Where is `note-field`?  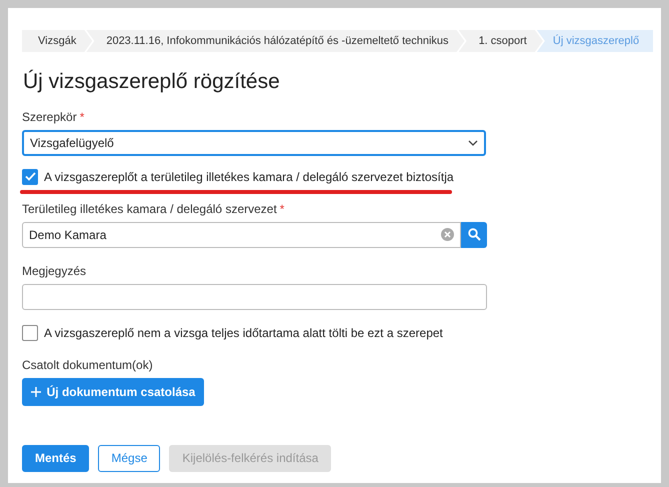 note-field is located at coordinates (254, 297).